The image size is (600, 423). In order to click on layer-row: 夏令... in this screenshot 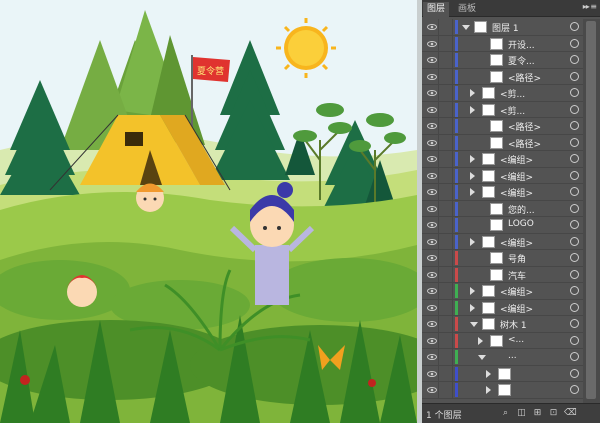, I will do `click(511, 60)`.